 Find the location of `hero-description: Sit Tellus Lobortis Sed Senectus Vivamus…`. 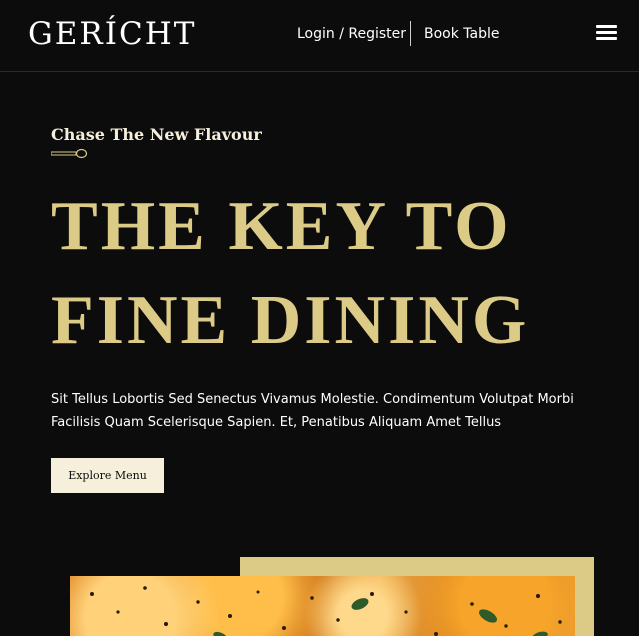

hero-description: Sit Tellus Lobortis Sed Senectus Vivamus… is located at coordinates (312, 411).